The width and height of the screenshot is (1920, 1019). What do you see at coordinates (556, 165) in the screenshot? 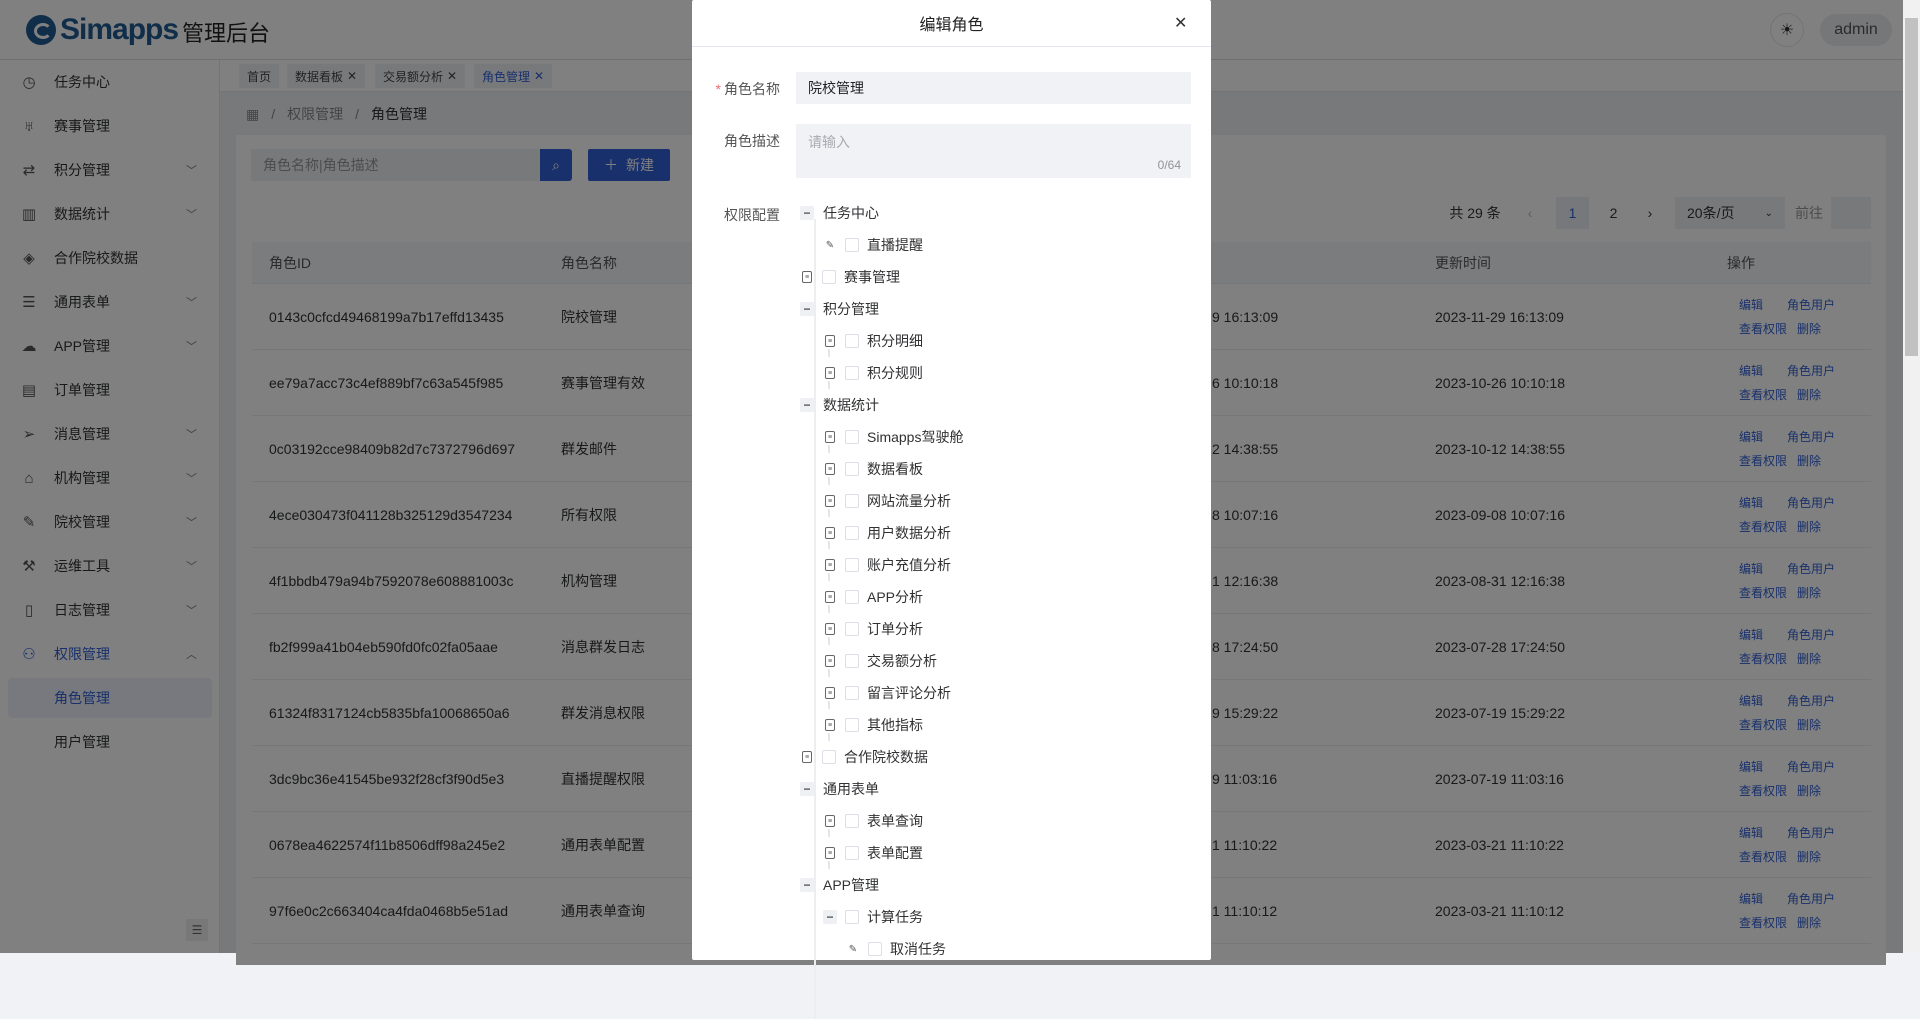
I see `search-button: ⌕` at bounding box center [556, 165].